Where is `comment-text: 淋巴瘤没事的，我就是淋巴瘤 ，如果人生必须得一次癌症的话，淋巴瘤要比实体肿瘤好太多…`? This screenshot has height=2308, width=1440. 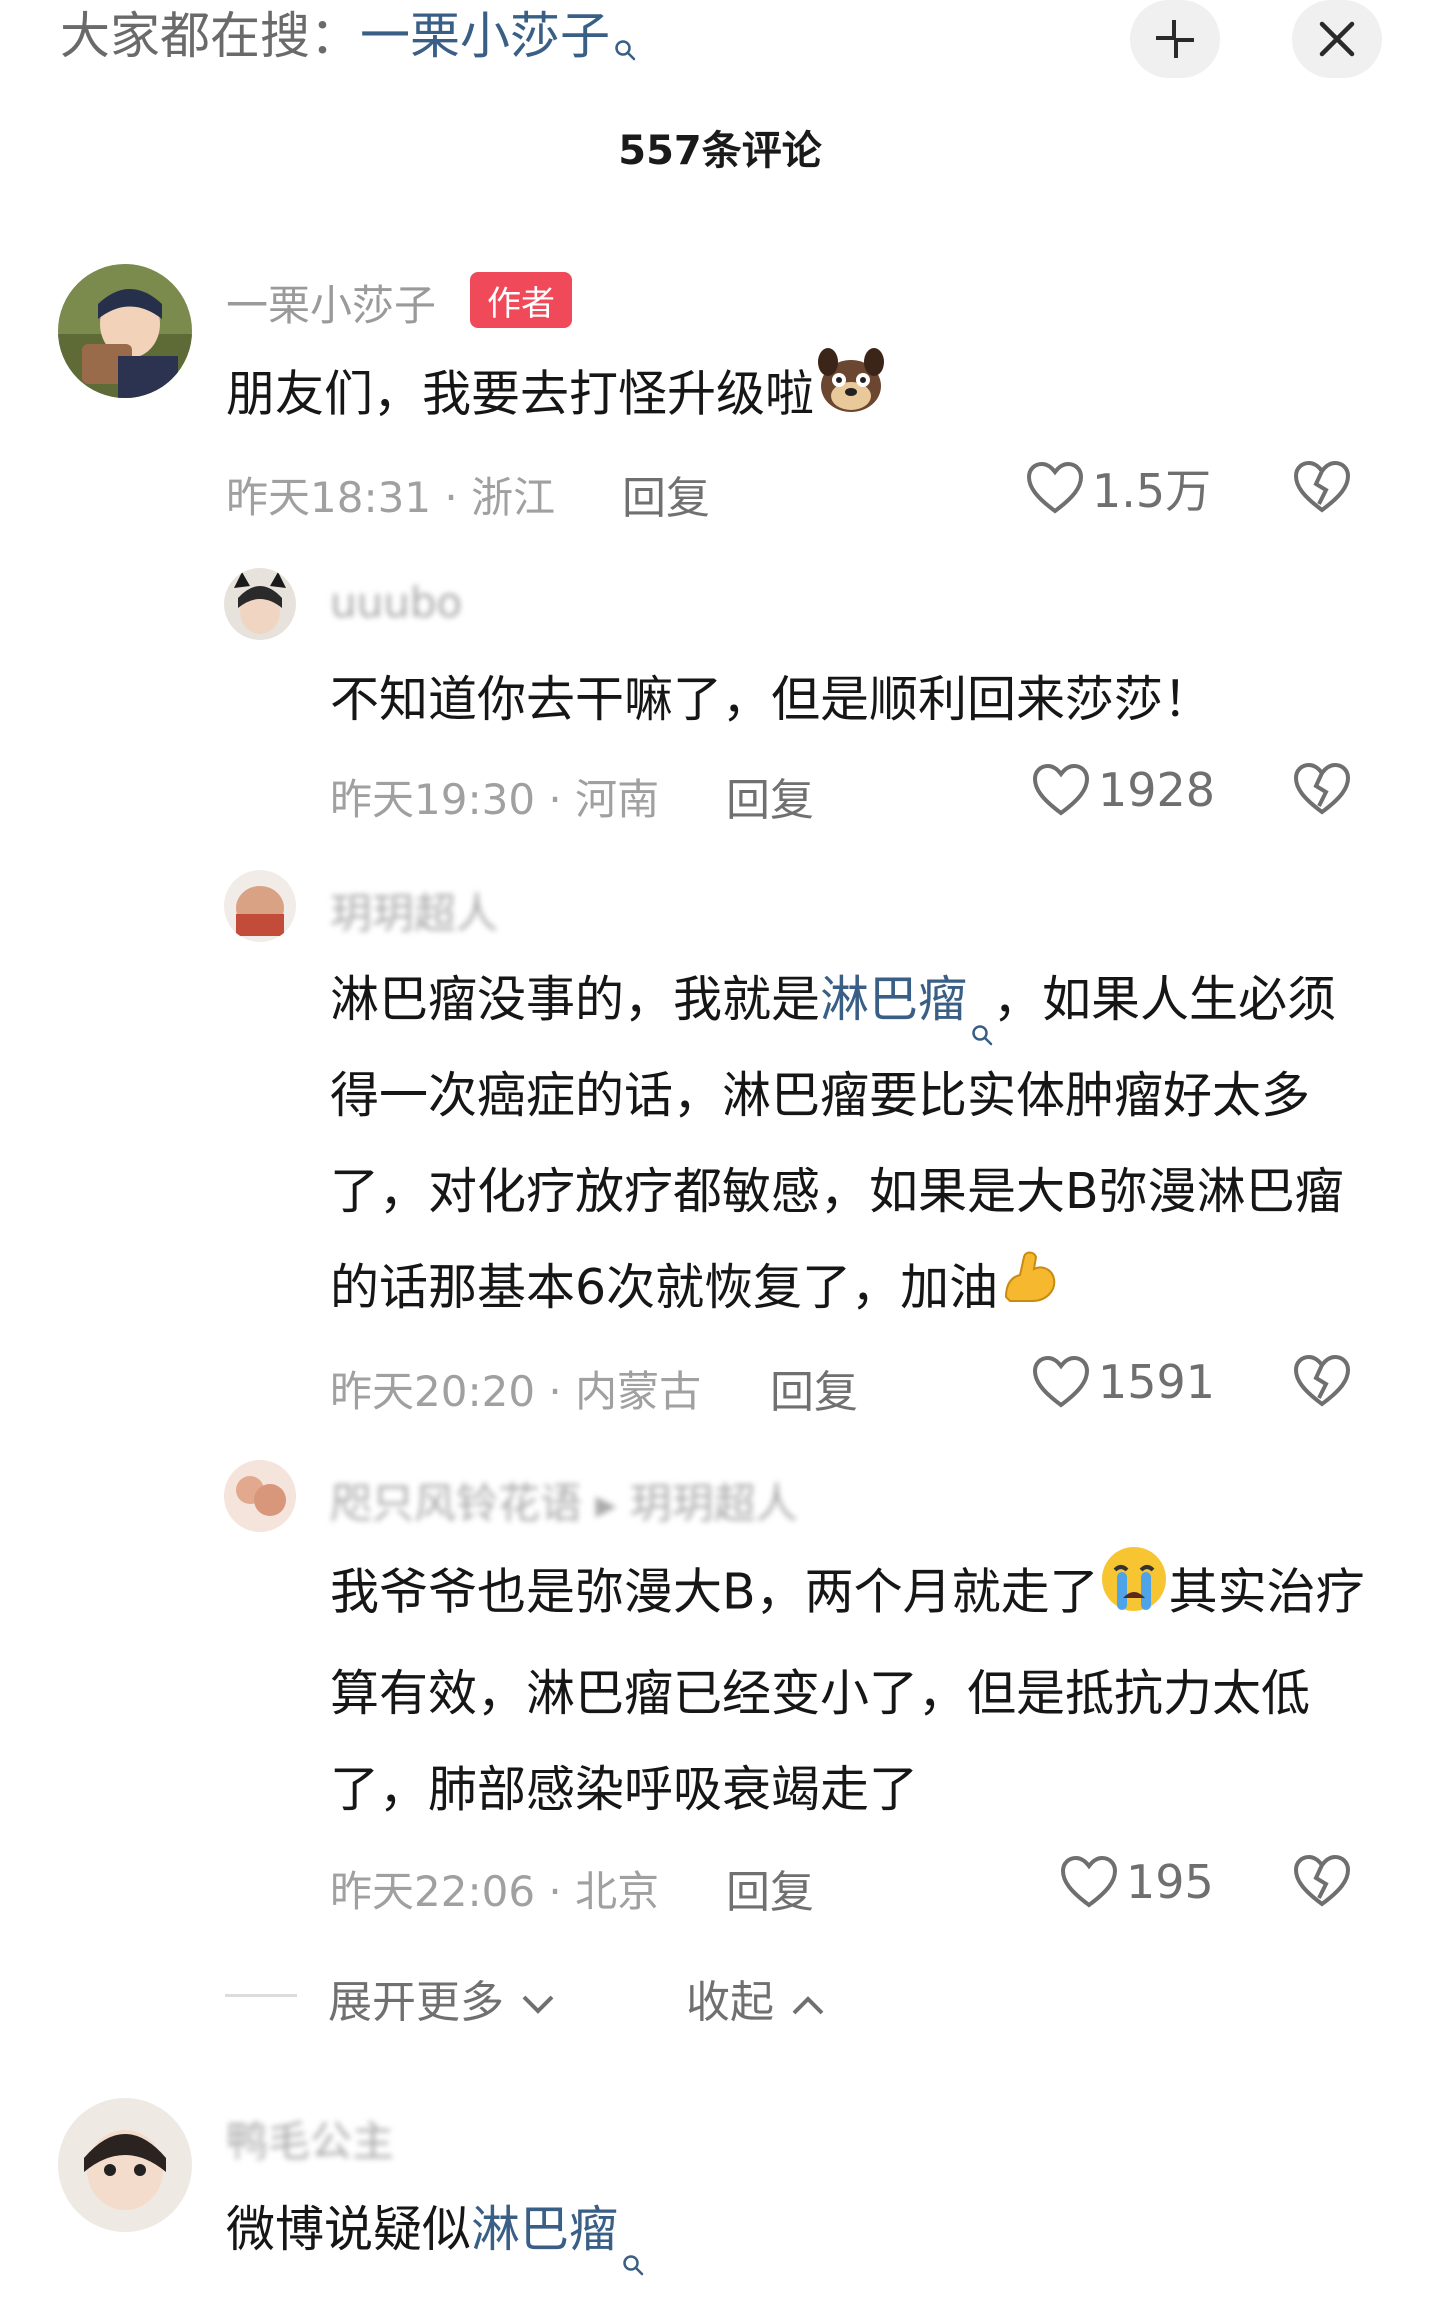
comment-text: 淋巴瘤没事的，我就是淋巴瘤 ，如果人生必须得一次癌症的话，淋巴瘤要比实体肿瘤好太多… is located at coordinates (850, 1145).